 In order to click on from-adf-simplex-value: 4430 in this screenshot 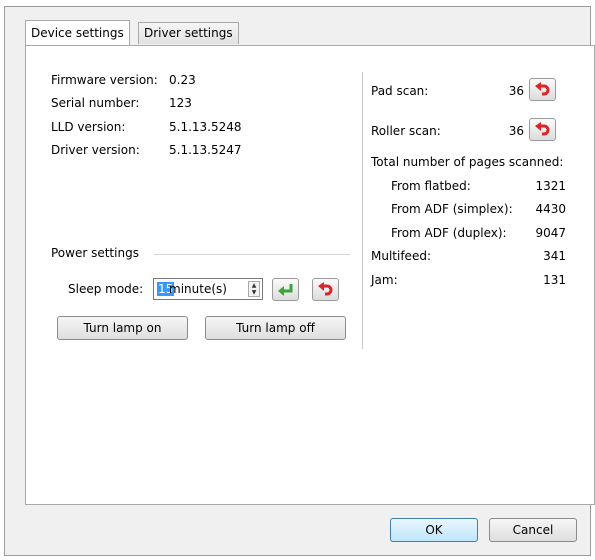, I will do `click(550, 209)`.